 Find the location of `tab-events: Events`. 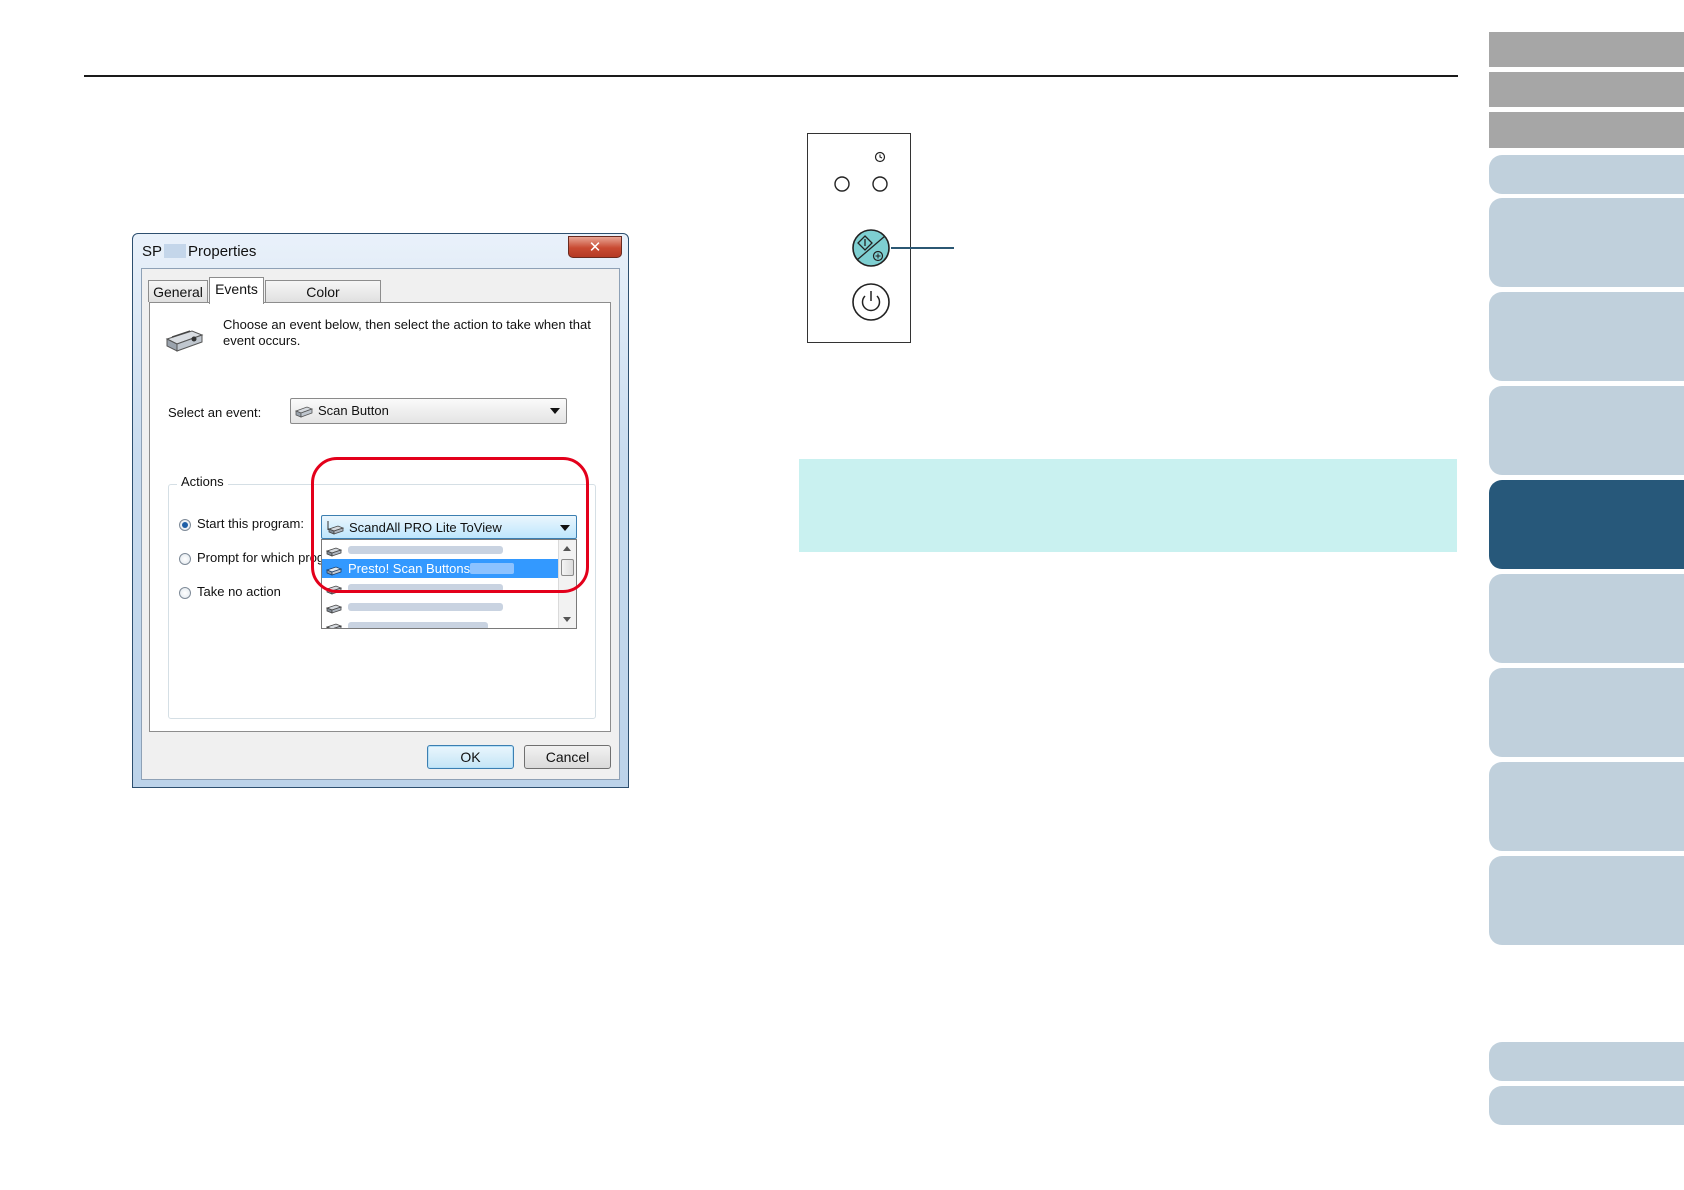

tab-events: Events is located at coordinates (236, 290).